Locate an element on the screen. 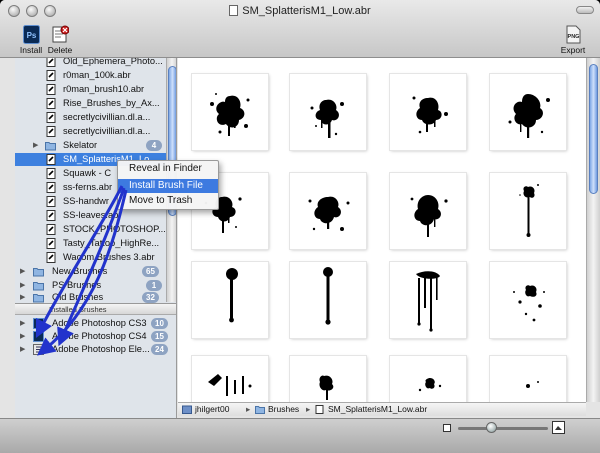 This screenshot has width=600, height=453. large-thumbnail-icon is located at coordinates (558, 427).